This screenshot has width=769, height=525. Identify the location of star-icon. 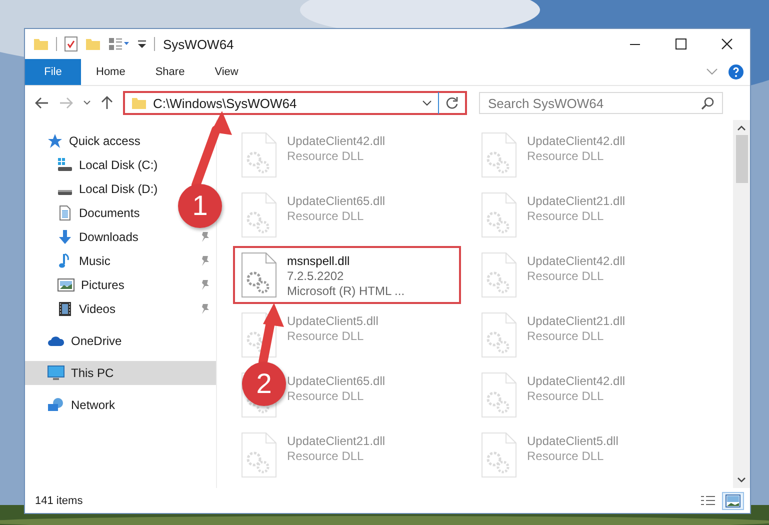
(55, 141).